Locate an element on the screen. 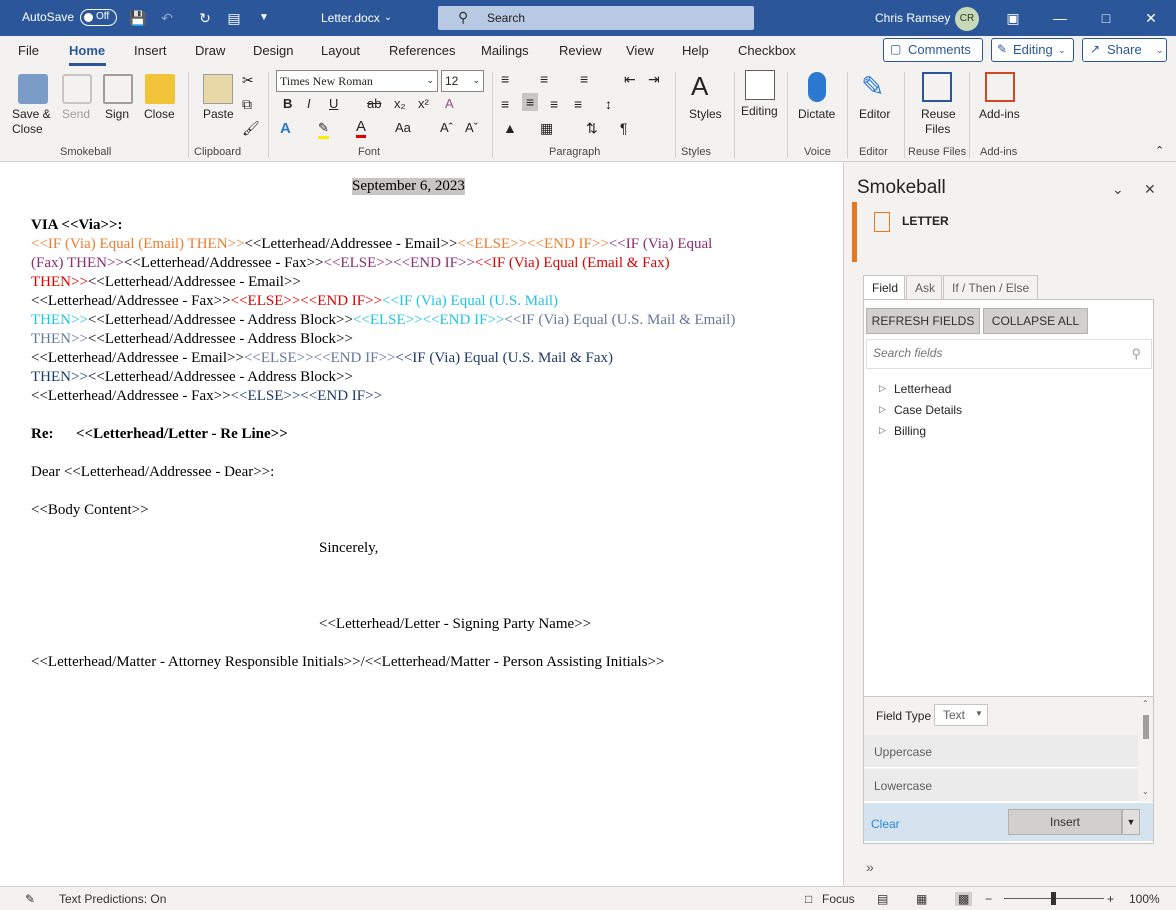  letter-date: September 6, 2023 is located at coordinates (408, 186).